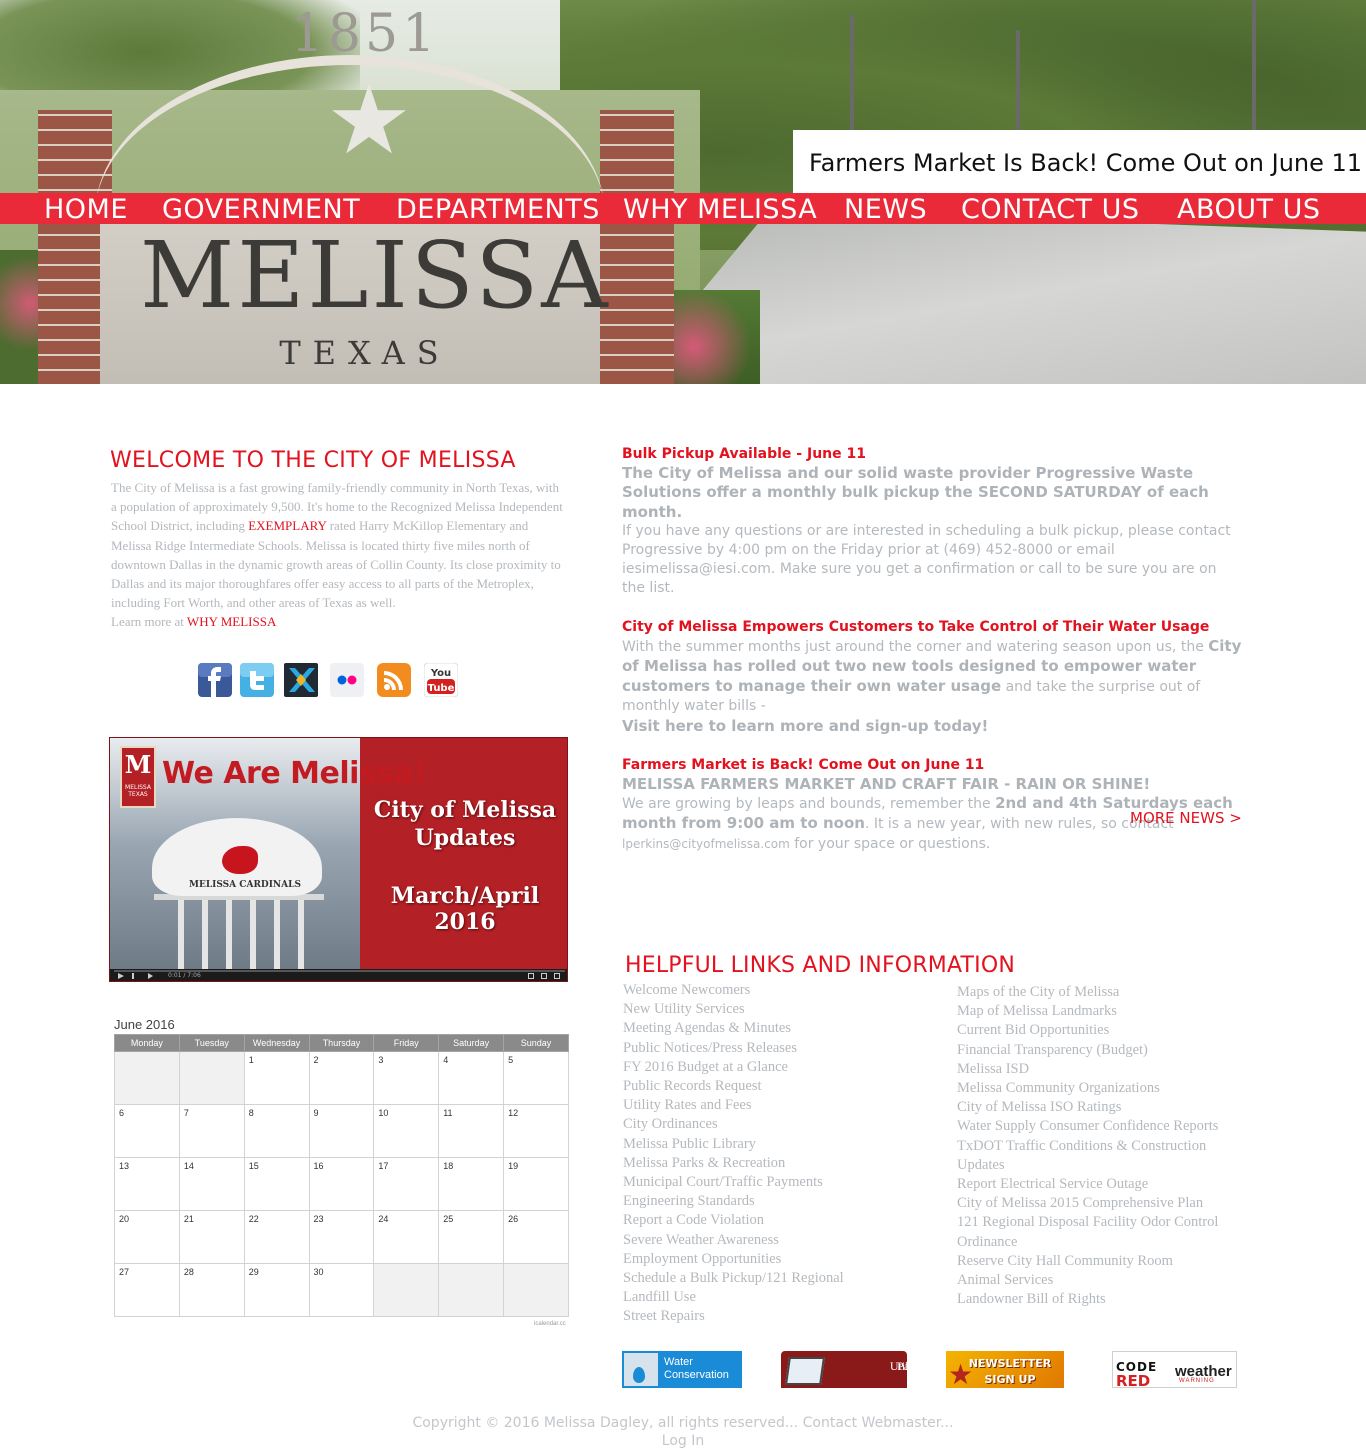 Image resolution: width=1366 pixels, height=1452 pixels. What do you see at coordinates (783, 1278) in the screenshot?
I see `helpful-link: Schedule a Bulk Pickup/121 Regional` at bounding box center [783, 1278].